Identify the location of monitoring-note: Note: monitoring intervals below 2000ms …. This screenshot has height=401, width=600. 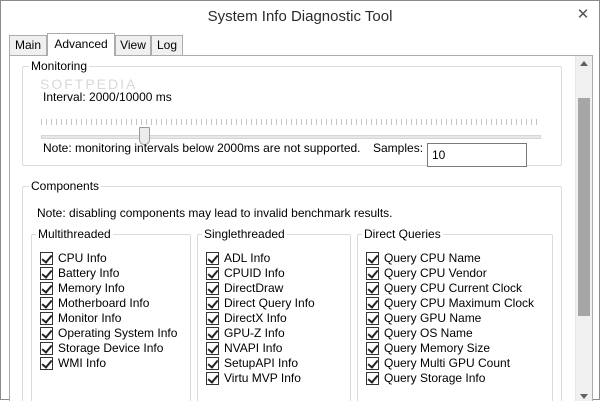
(202, 148).